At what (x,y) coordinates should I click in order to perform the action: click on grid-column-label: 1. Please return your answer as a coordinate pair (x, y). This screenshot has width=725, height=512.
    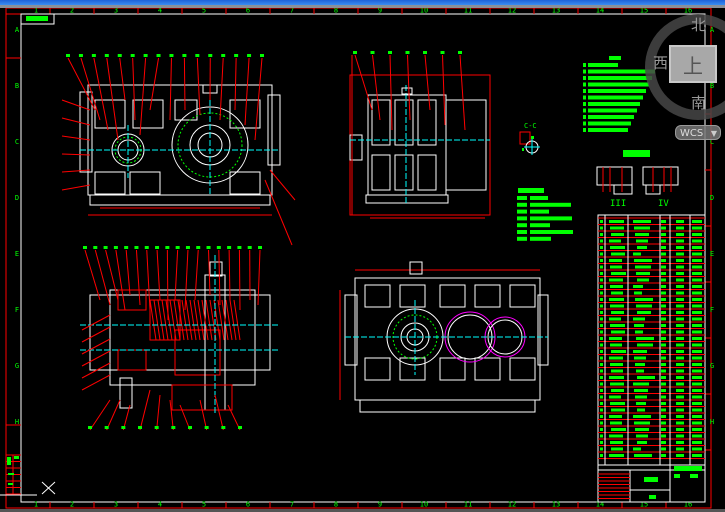
    Looking at the image, I should click on (36, 505).